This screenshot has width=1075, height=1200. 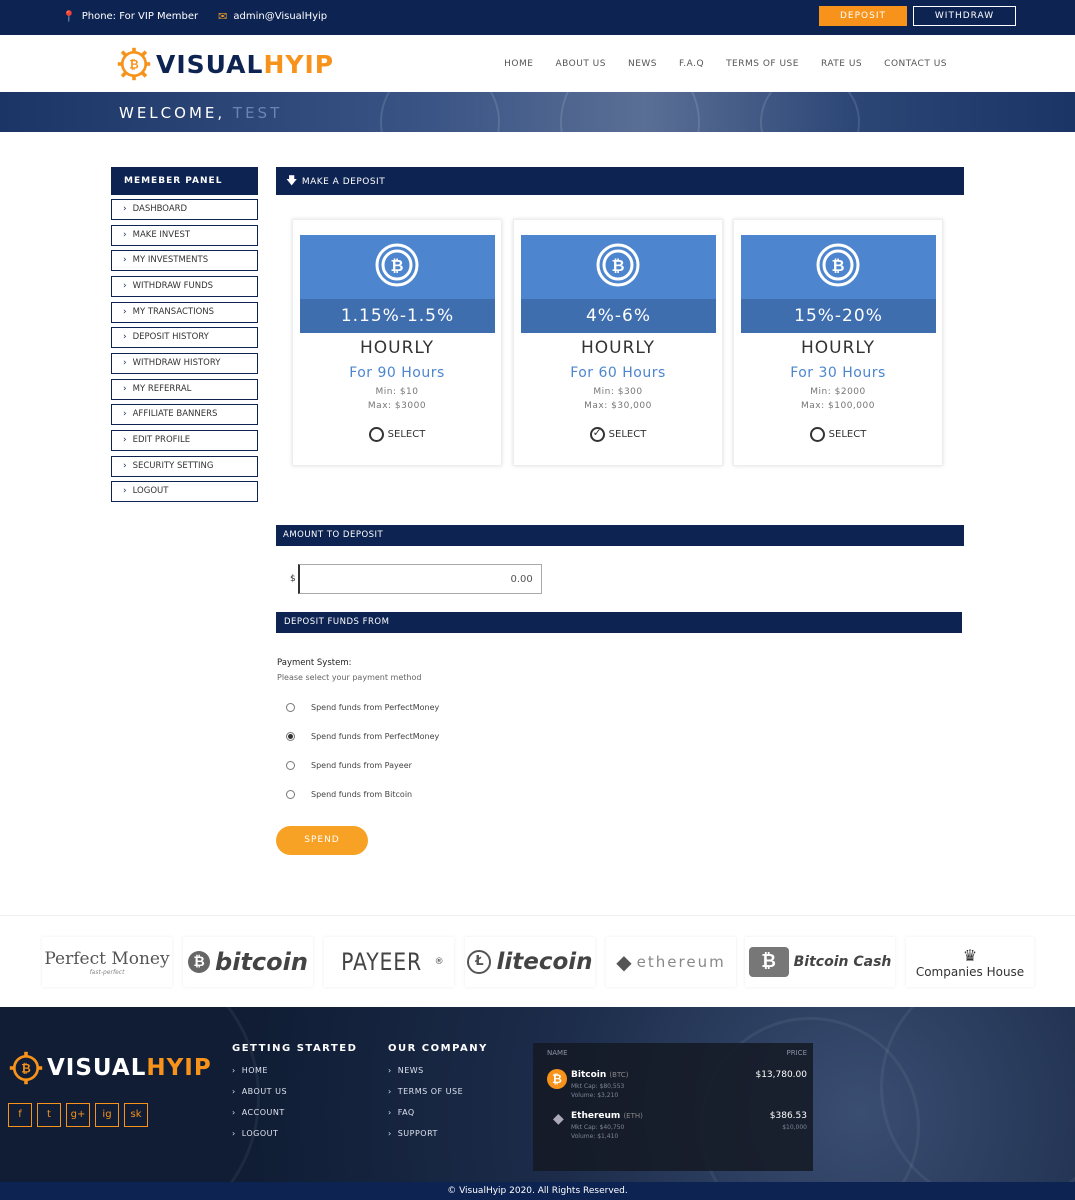 What do you see at coordinates (788, 1116) in the screenshot?
I see `ticker-price: $386.53` at bounding box center [788, 1116].